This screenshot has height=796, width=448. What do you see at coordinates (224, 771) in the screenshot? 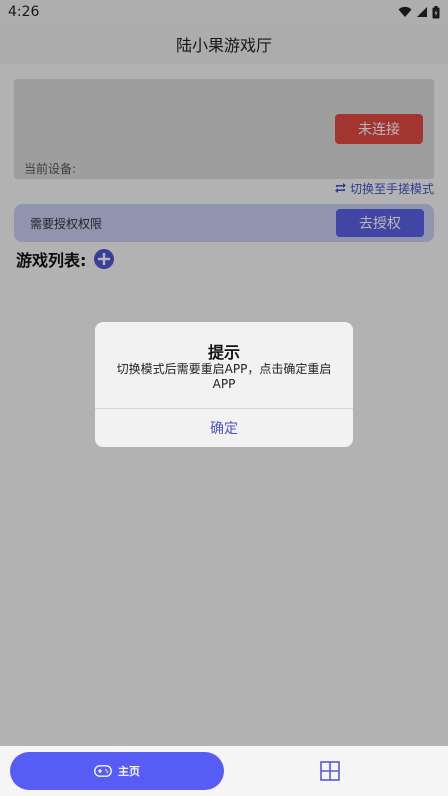
I see `modal-backdrop-bottom` at bounding box center [224, 771].